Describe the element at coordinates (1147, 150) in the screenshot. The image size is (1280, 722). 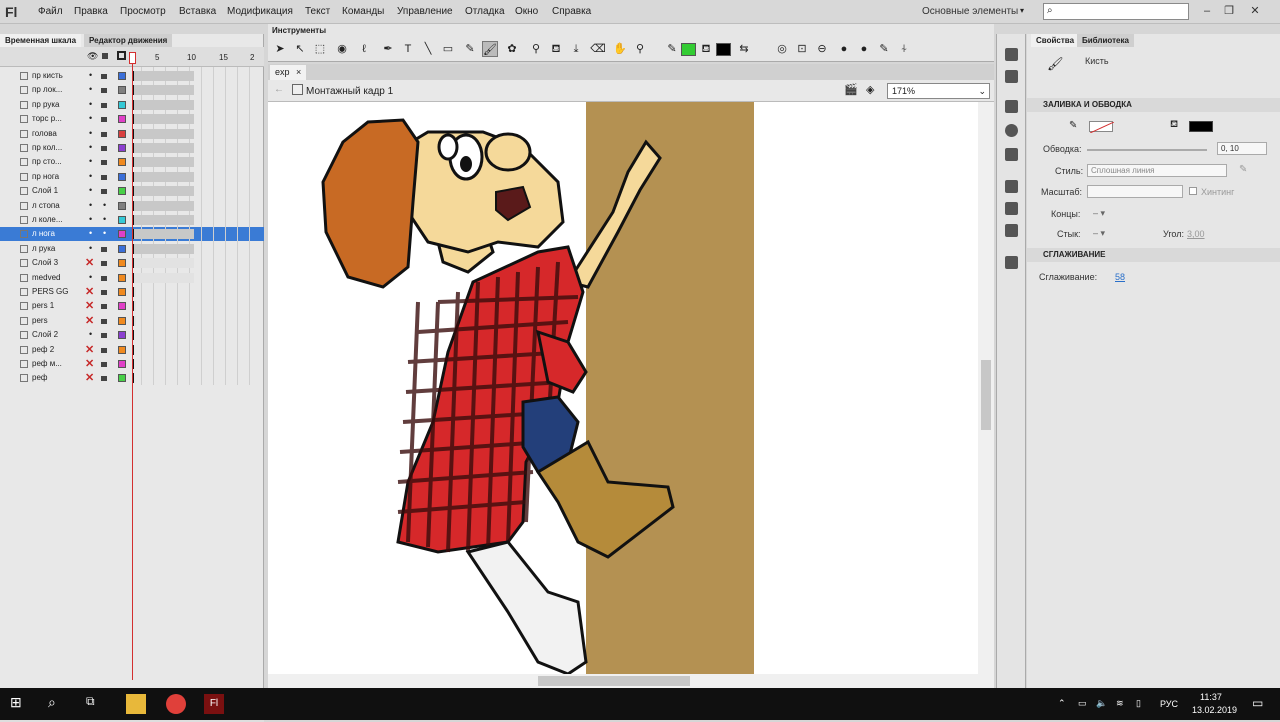
I see `stroke-slider` at that location.